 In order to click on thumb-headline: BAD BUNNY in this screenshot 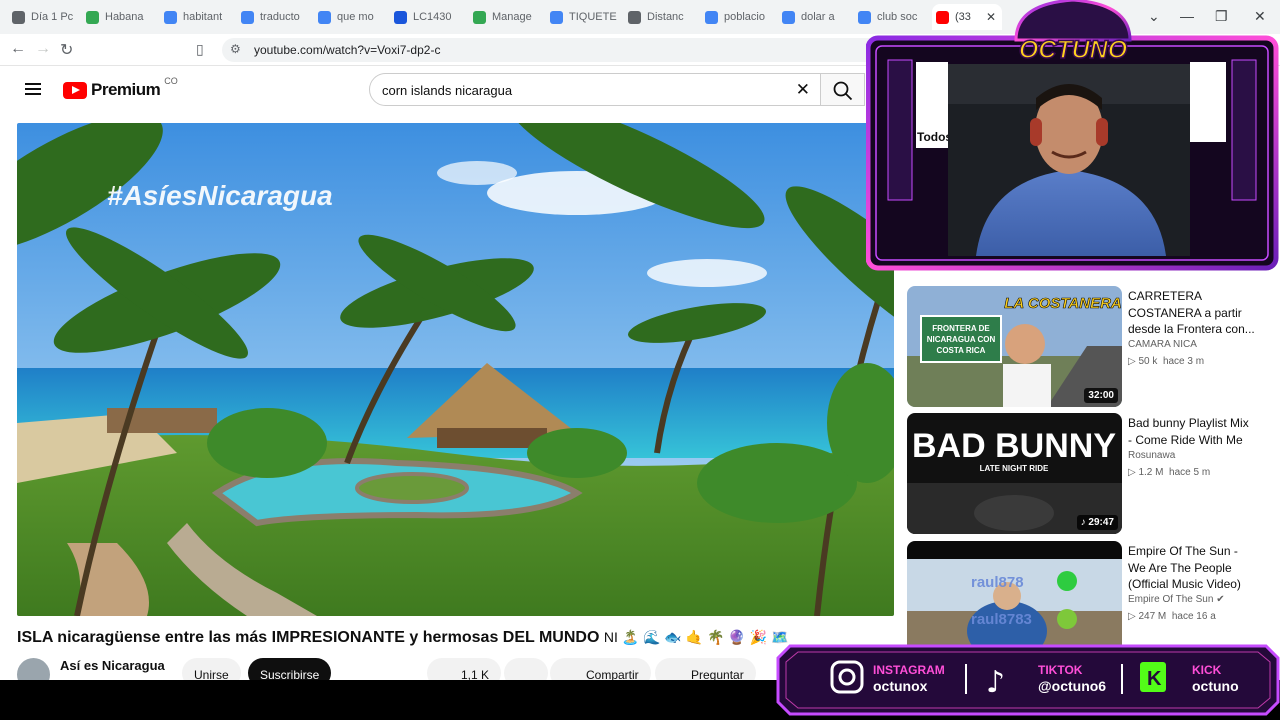, I will do `click(1014, 446)`.